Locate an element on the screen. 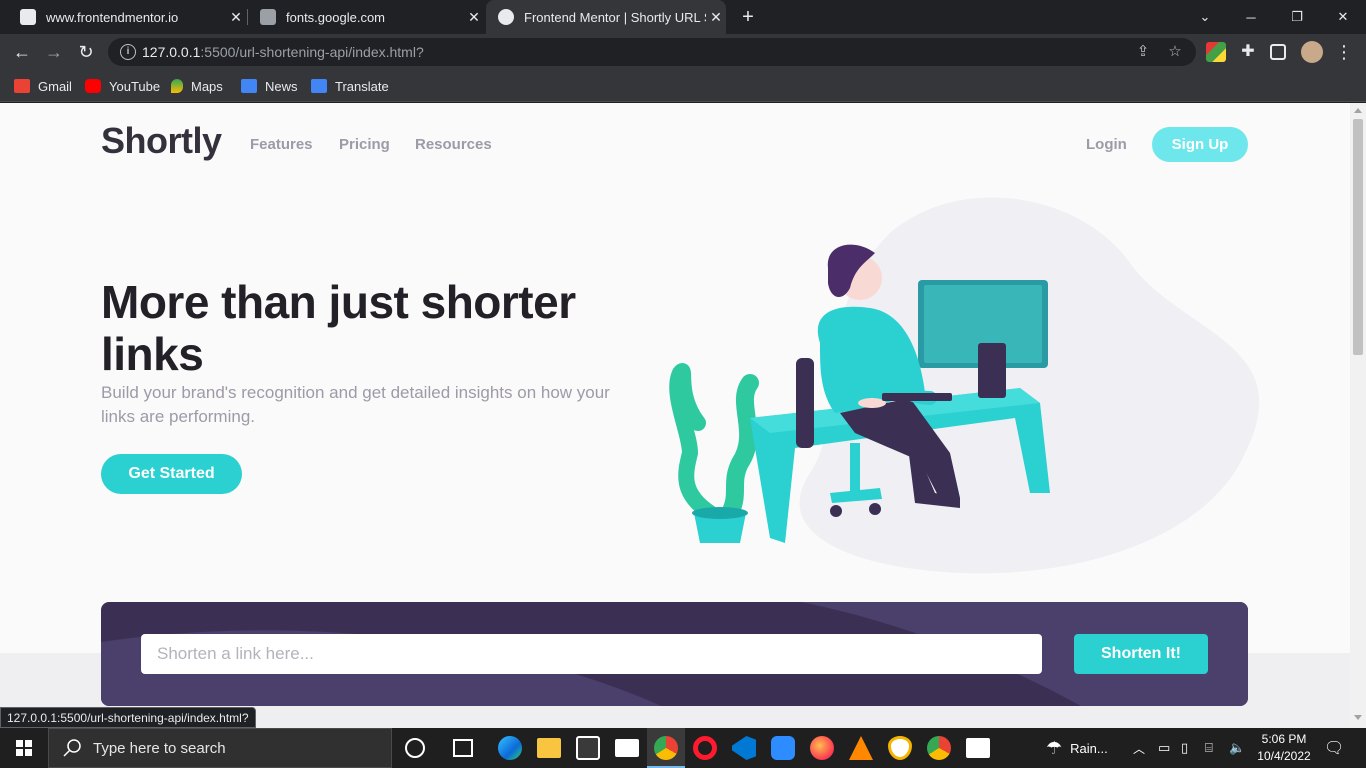 The height and width of the screenshot is (768, 1366). login-link: Login is located at coordinates (1106, 144).